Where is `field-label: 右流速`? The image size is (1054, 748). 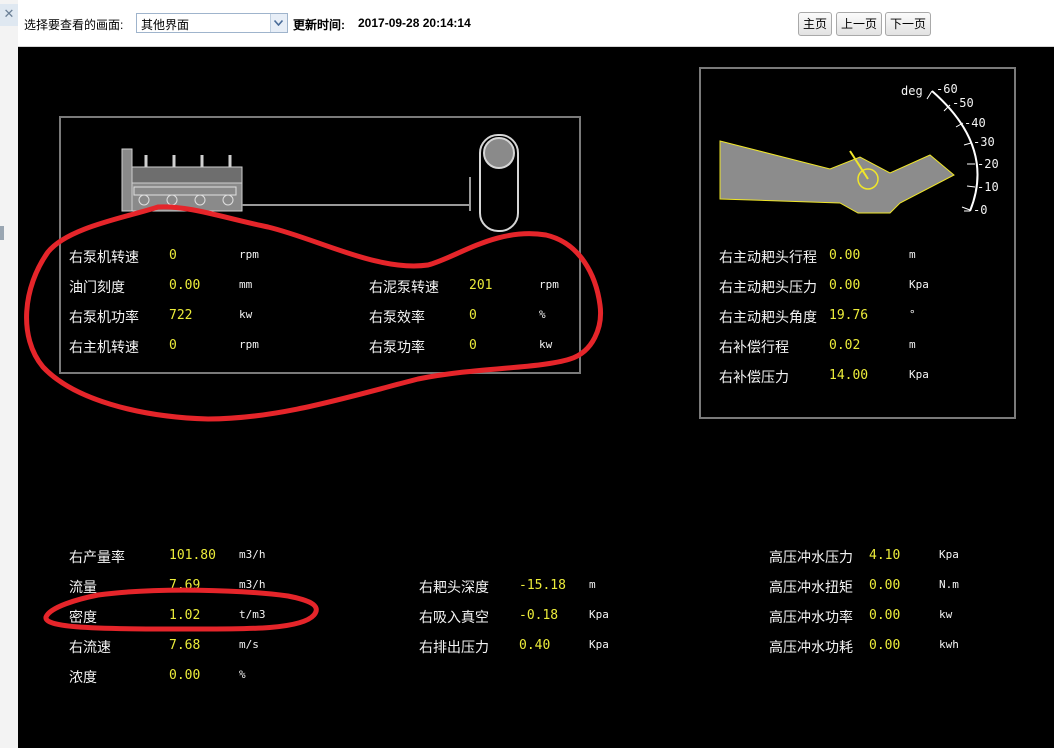
field-label: 右流速 is located at coordinates (90, 648).